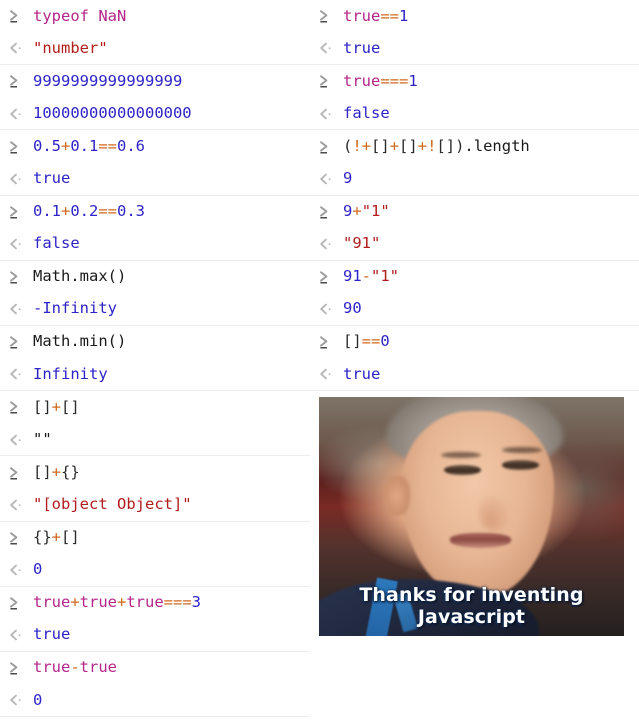 This screenshot has height=724, width=639. What do you see at coordinates (474, 244) in the screenshot?
I see `console-output-row: "91"` at bounding box center [474, 244].